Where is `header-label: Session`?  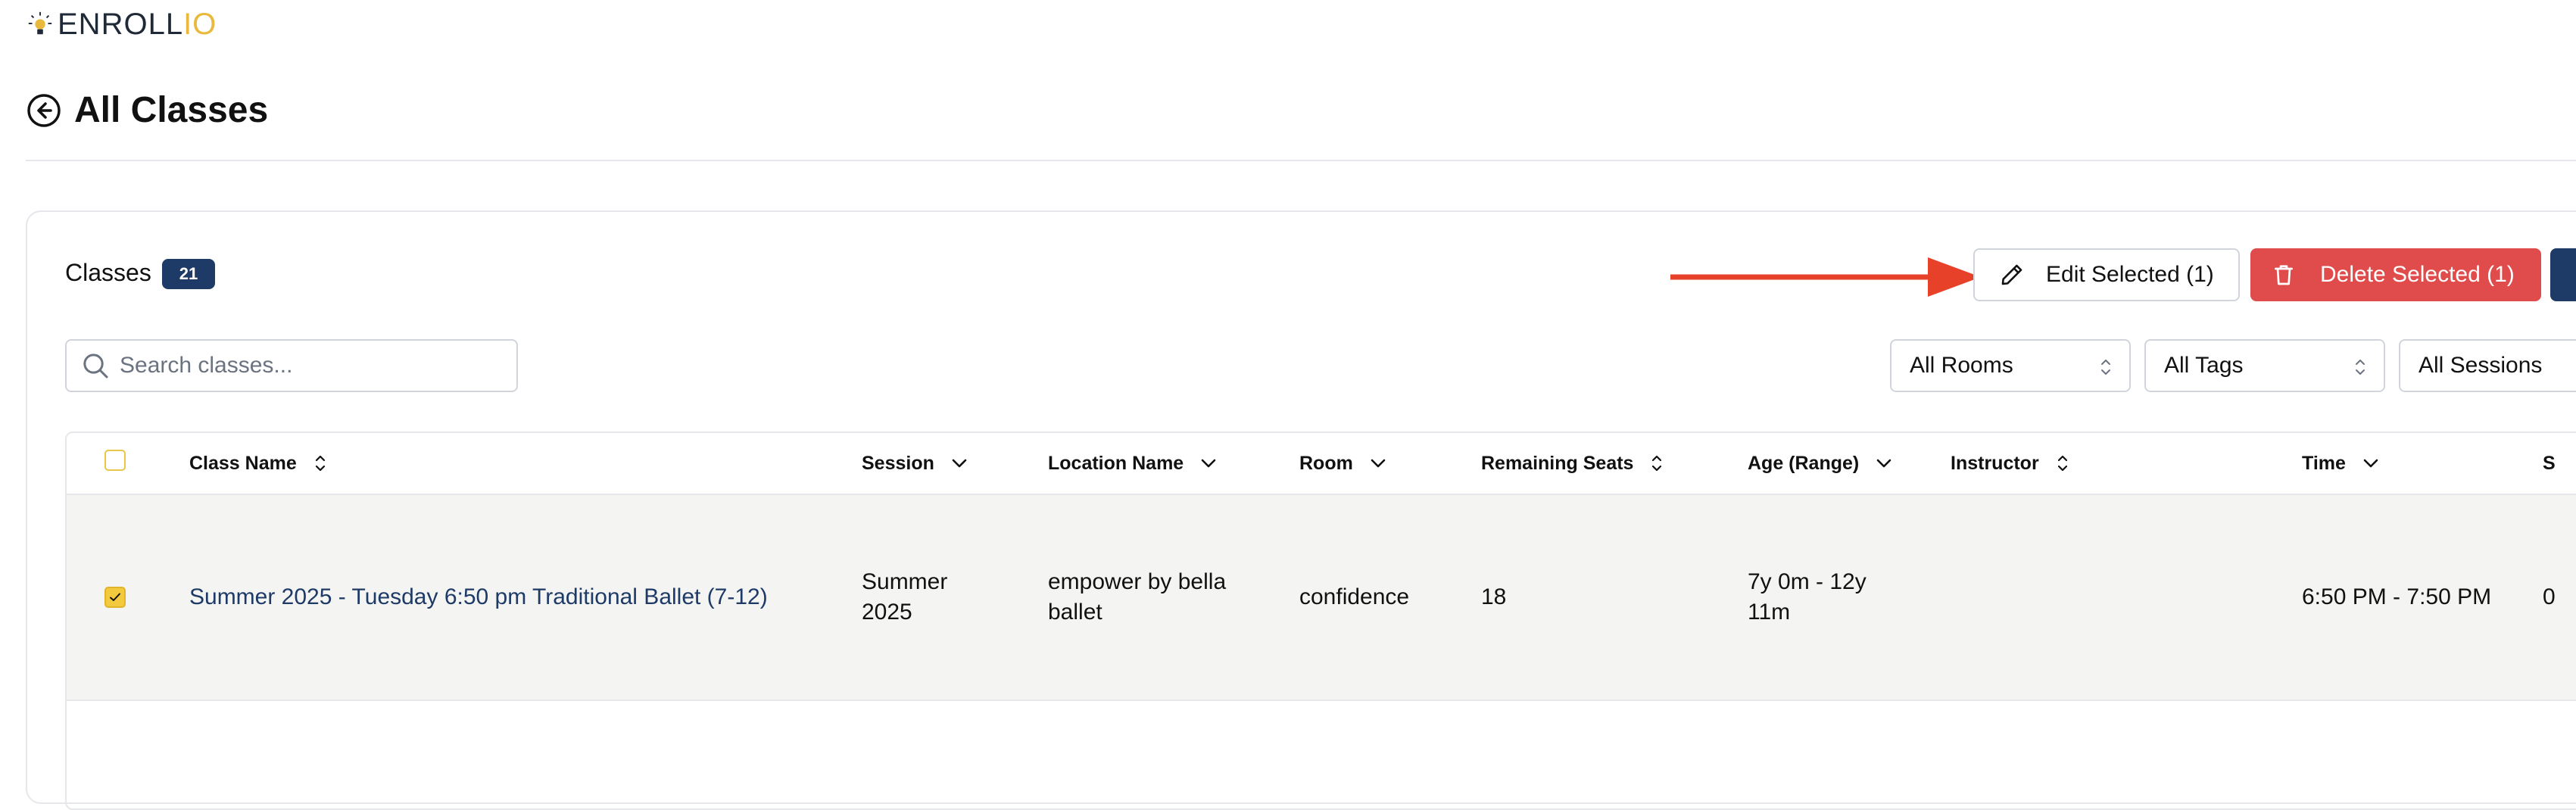 header-label: Session is located at coordinates (898, 463).